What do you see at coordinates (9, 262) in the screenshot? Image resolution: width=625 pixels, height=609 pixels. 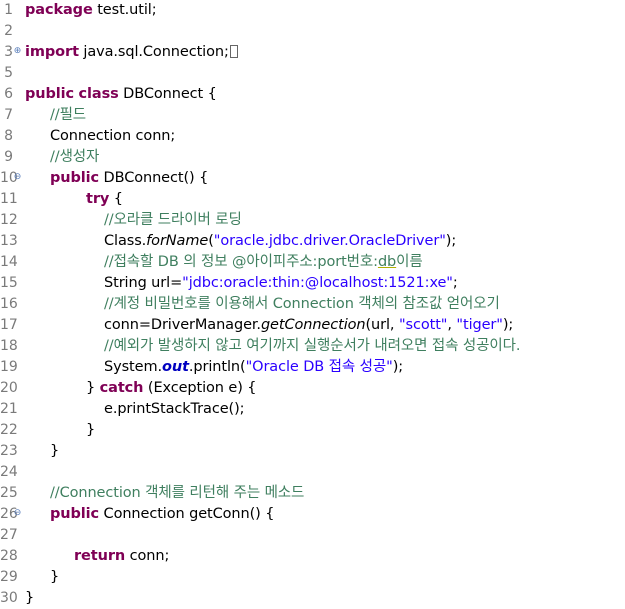 I see `line-number: 14` at bounding box center [9, 262].